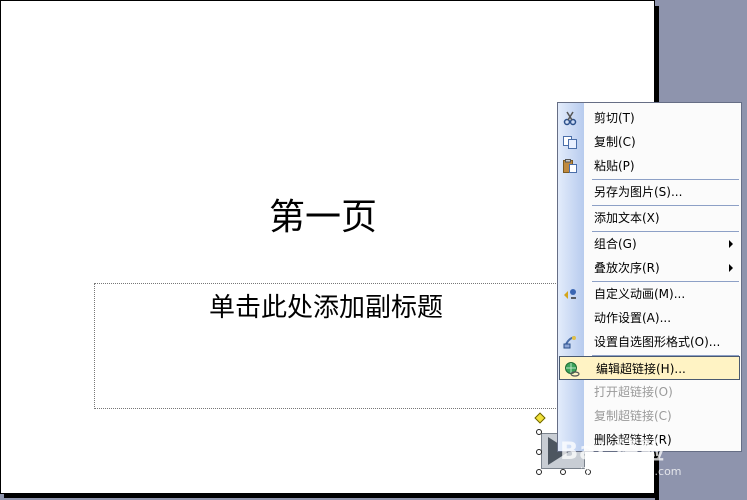  What do you see at coordinates (570, 166) in the screenshot?
I see `paste-icon` at bounding box center [570, 166].